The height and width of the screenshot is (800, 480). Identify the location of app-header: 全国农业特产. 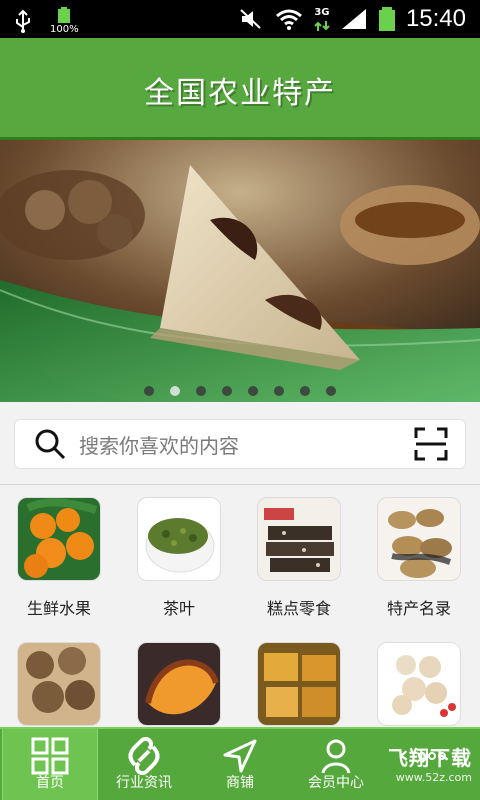
(240, 89).